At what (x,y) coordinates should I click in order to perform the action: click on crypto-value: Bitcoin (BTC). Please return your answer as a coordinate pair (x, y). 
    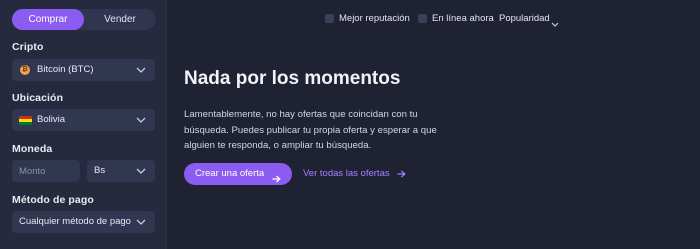
    Looking at the image, I should click on (65, 69).